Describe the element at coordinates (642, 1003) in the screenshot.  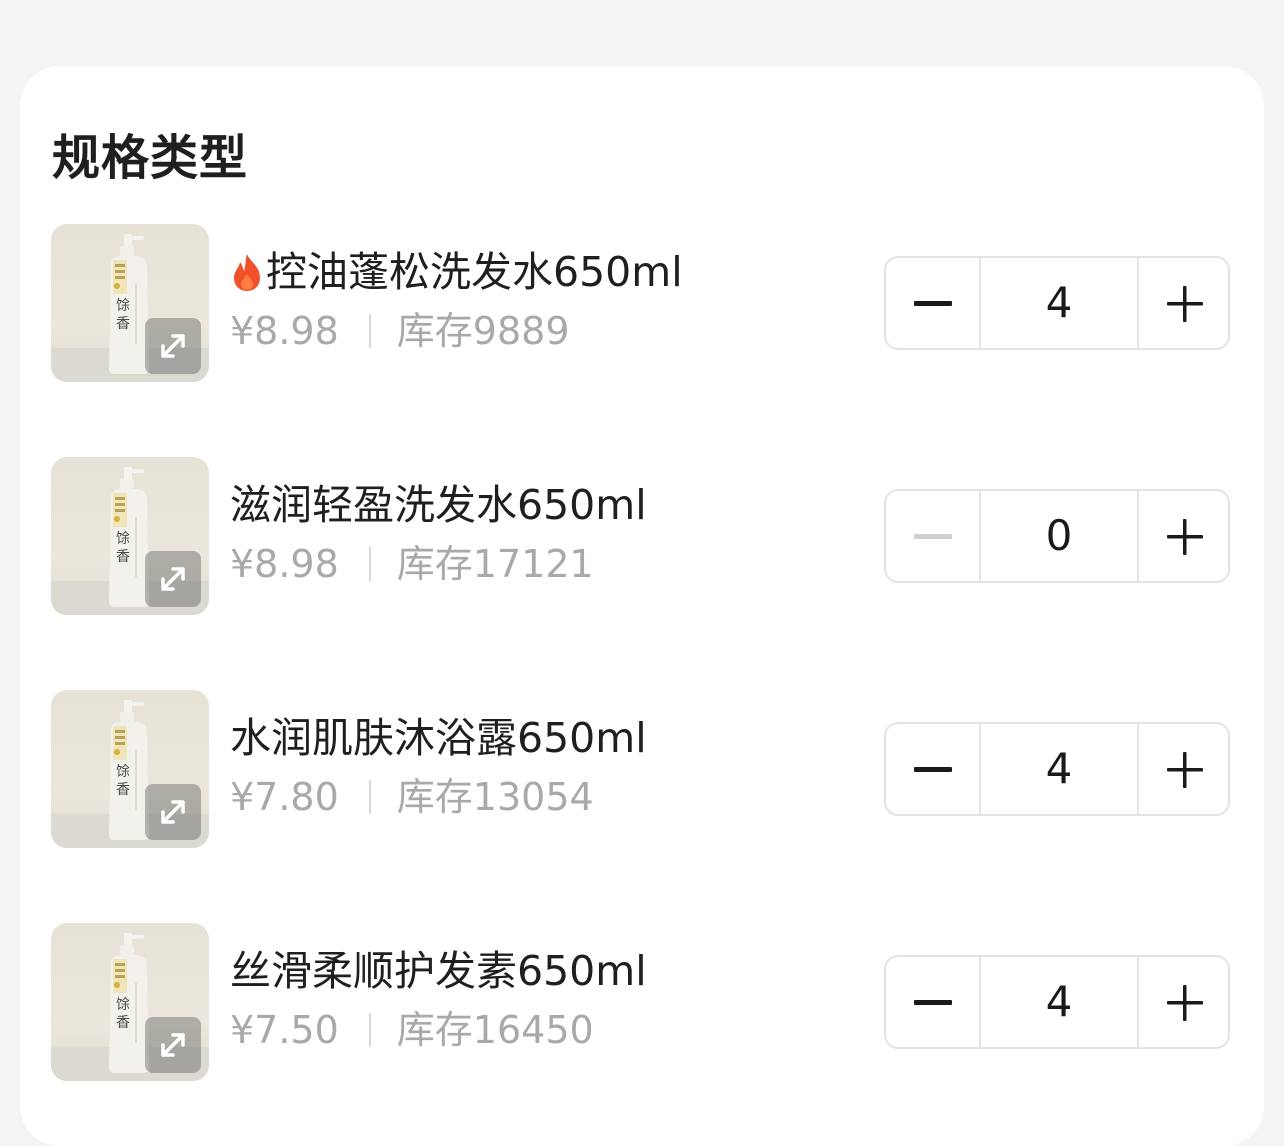
I see `spec-row: 馀 香 丝滑柔顺护发素650ml ¥7.50 库存16450 4` at that location.